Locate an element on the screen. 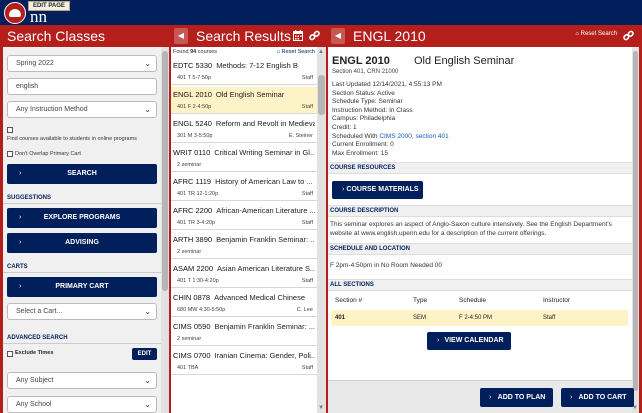  edit-times-button: EDIT is located at coordinates (144, 354).